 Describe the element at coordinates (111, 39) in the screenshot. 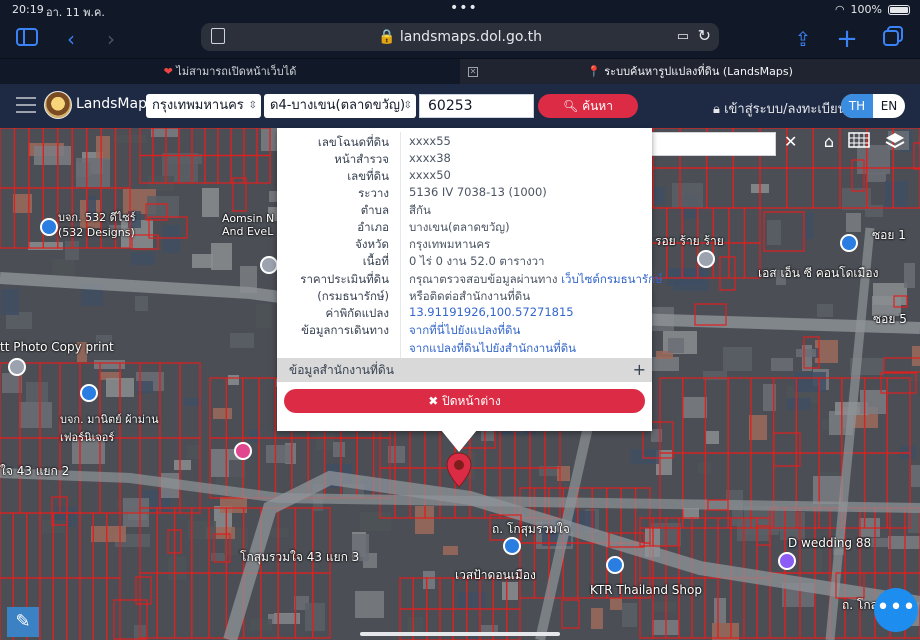

I see `forward-icon: ›` at that location.